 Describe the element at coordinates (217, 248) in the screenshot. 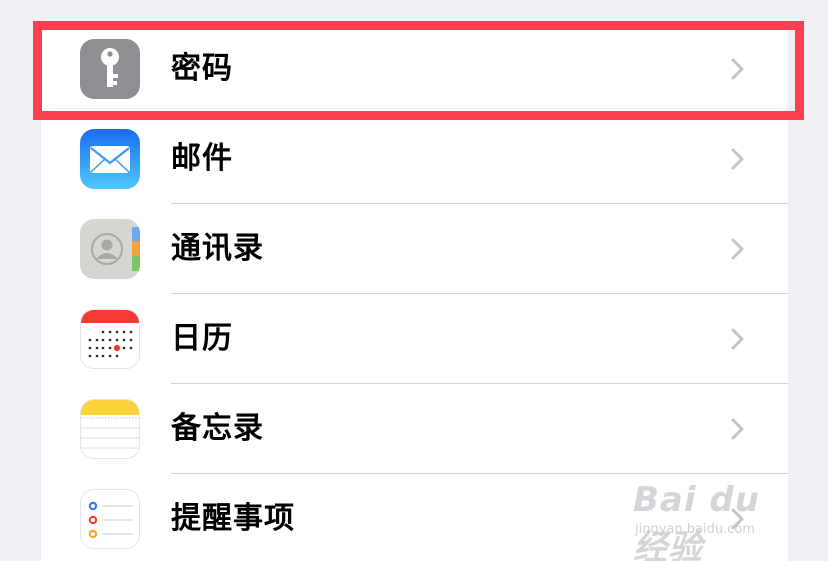

I see `settings-row-label: 通讯录` at that location.